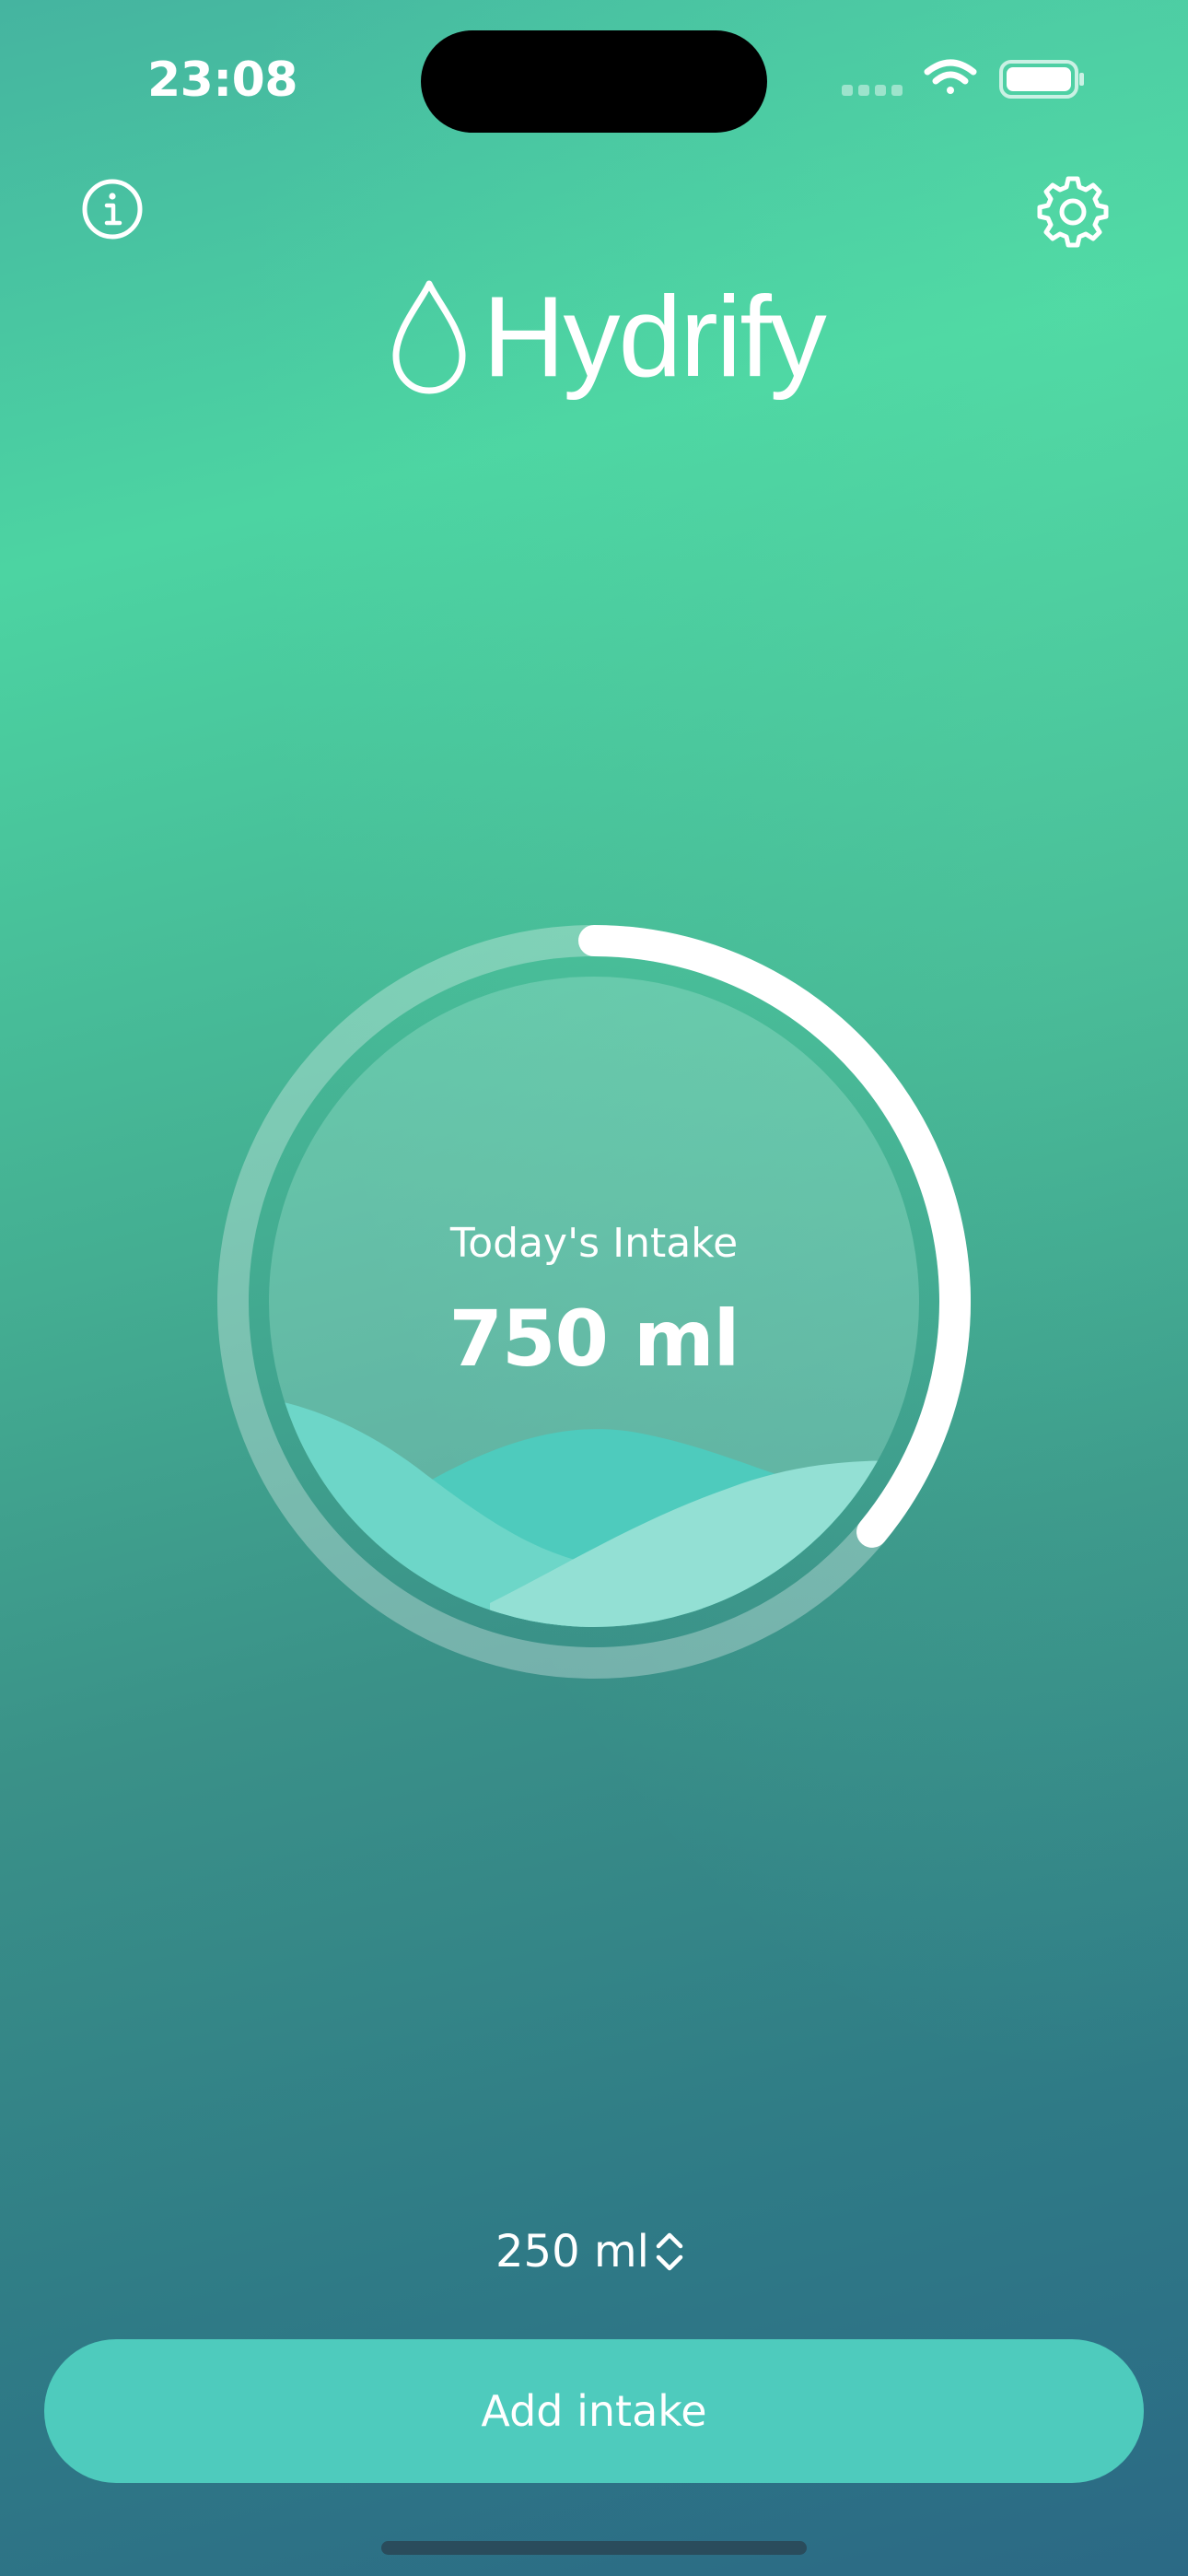 The height and width of the screenshot is (2576, 1188). What do you see at coordinates (951, 76) in the screenshot?
I see `wifi-icon` at bounding box center [951, 76].